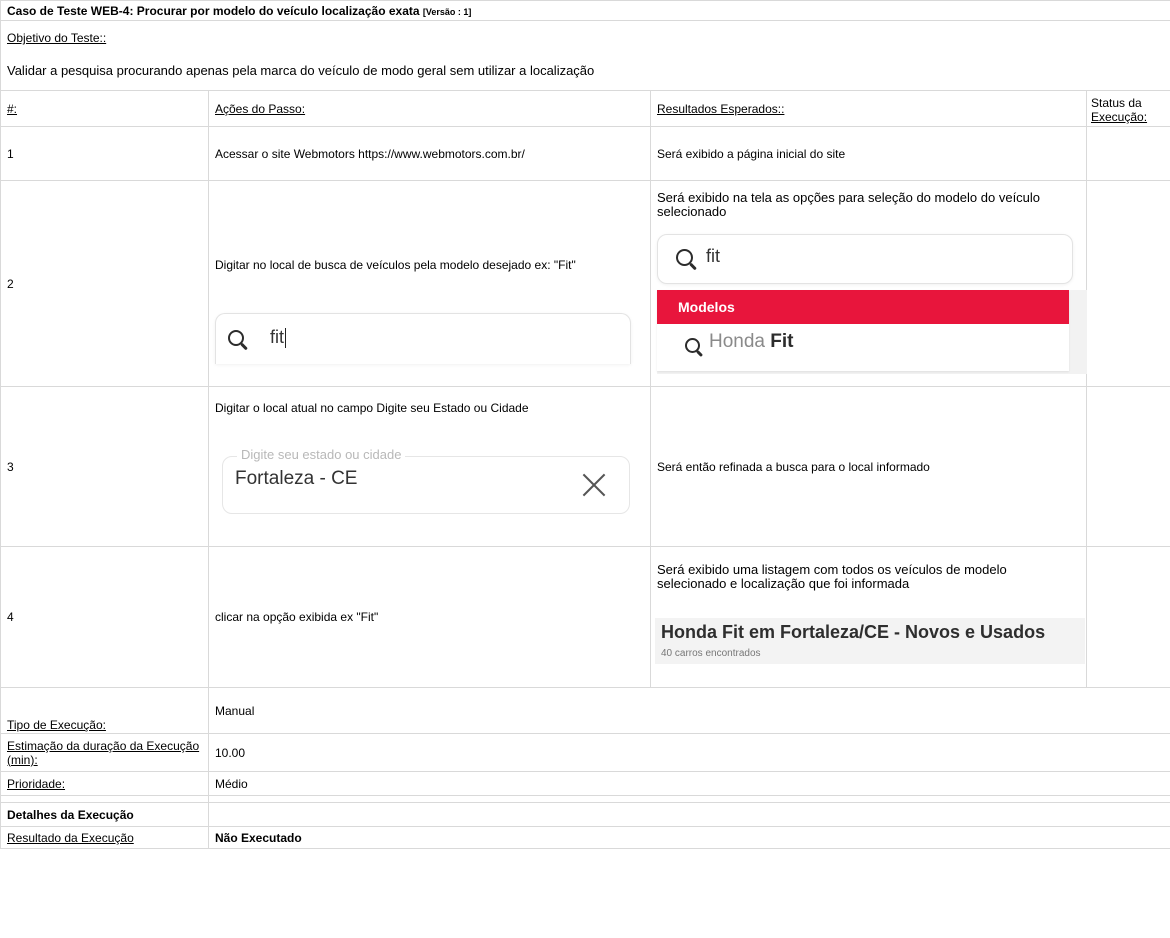  I want to click on version-badge: [Versão : 1], so click(447, 12).